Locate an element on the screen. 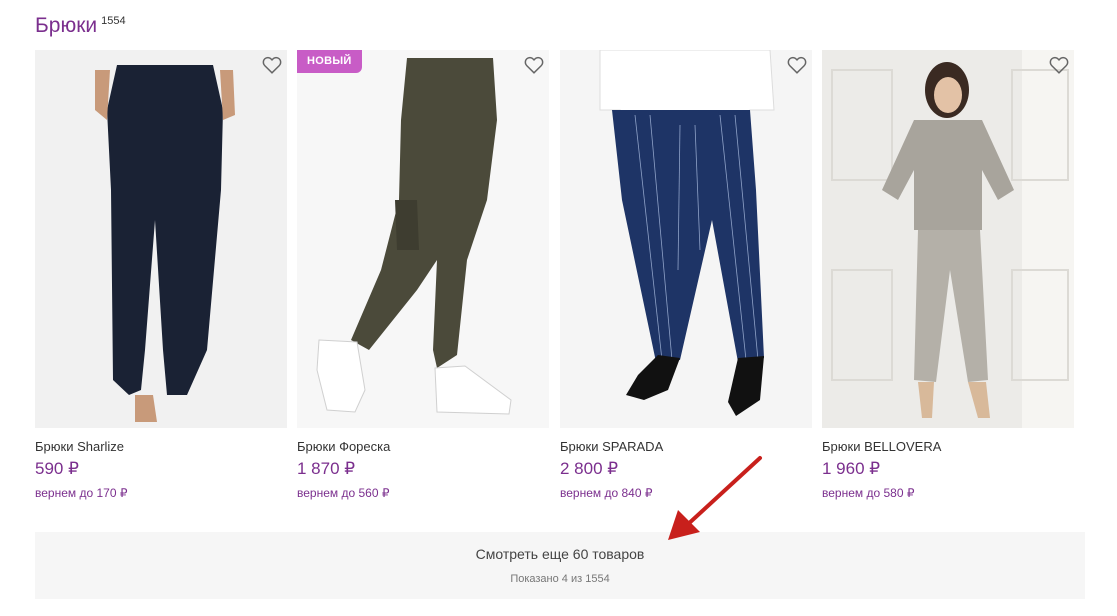 This screenshot has height=616, width=1117. annotation-arrow-icon is located at coordinates (715, 498).